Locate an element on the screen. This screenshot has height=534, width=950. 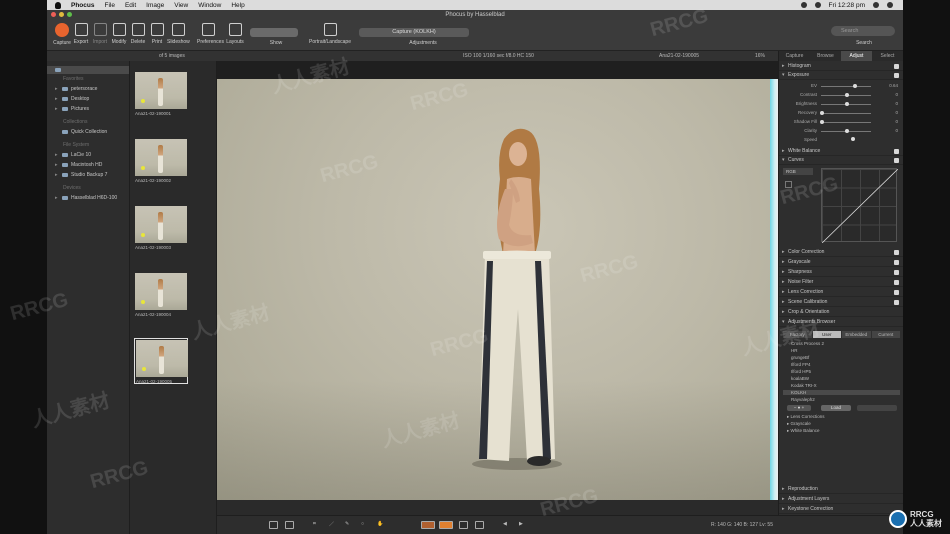
thumbnail-selected: Ana21-02-190005 is located at coordinates (161, 361).